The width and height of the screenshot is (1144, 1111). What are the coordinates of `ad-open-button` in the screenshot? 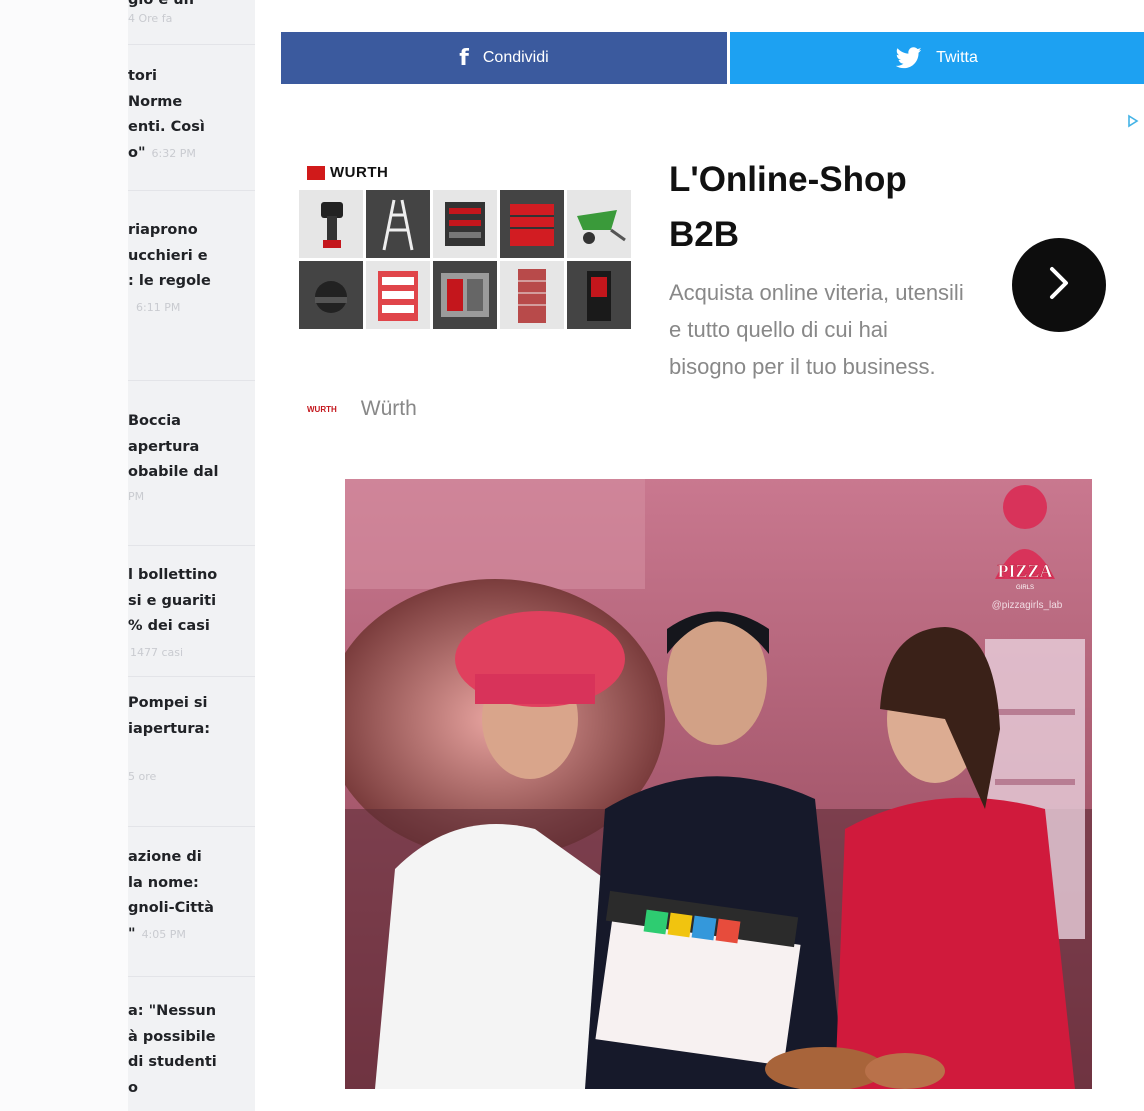 It's located at (1059, 285).